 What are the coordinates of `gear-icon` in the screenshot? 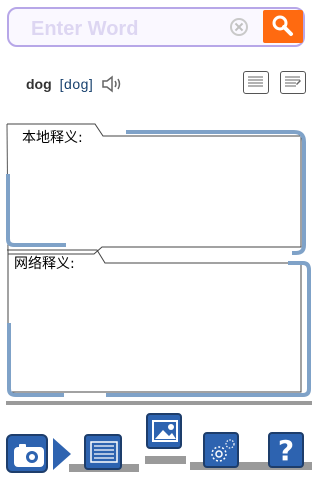 It's located at (223, 450).